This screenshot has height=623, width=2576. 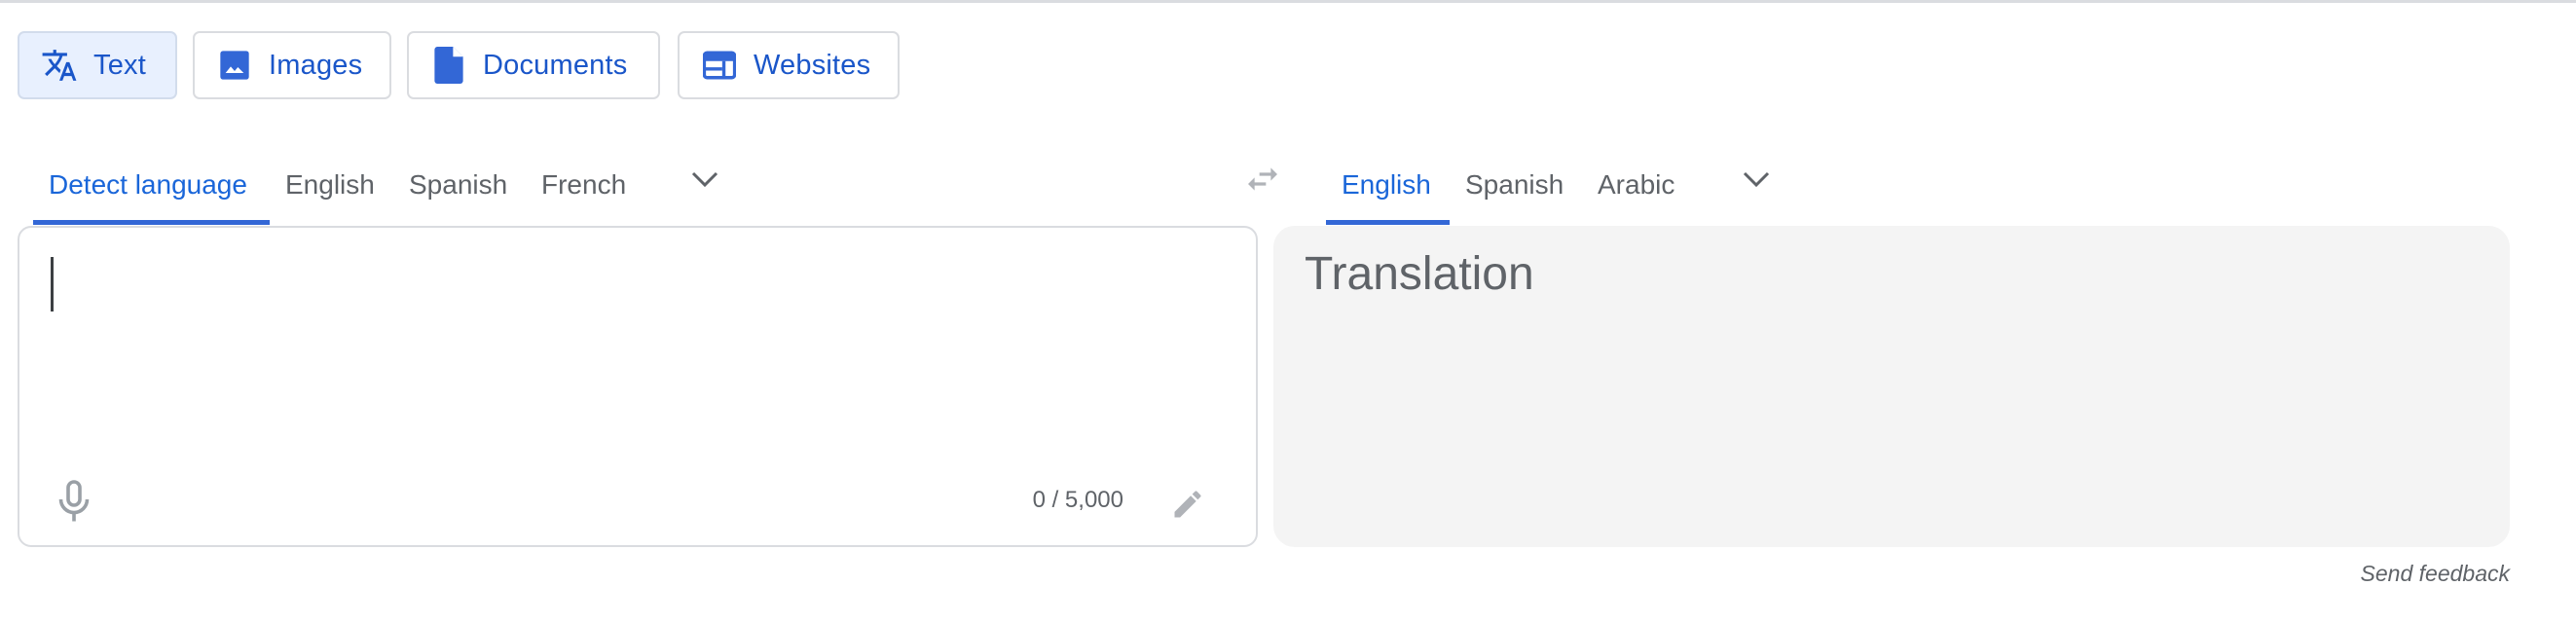 I want to click on swap-languages-button, so click(x=1262, y=179).